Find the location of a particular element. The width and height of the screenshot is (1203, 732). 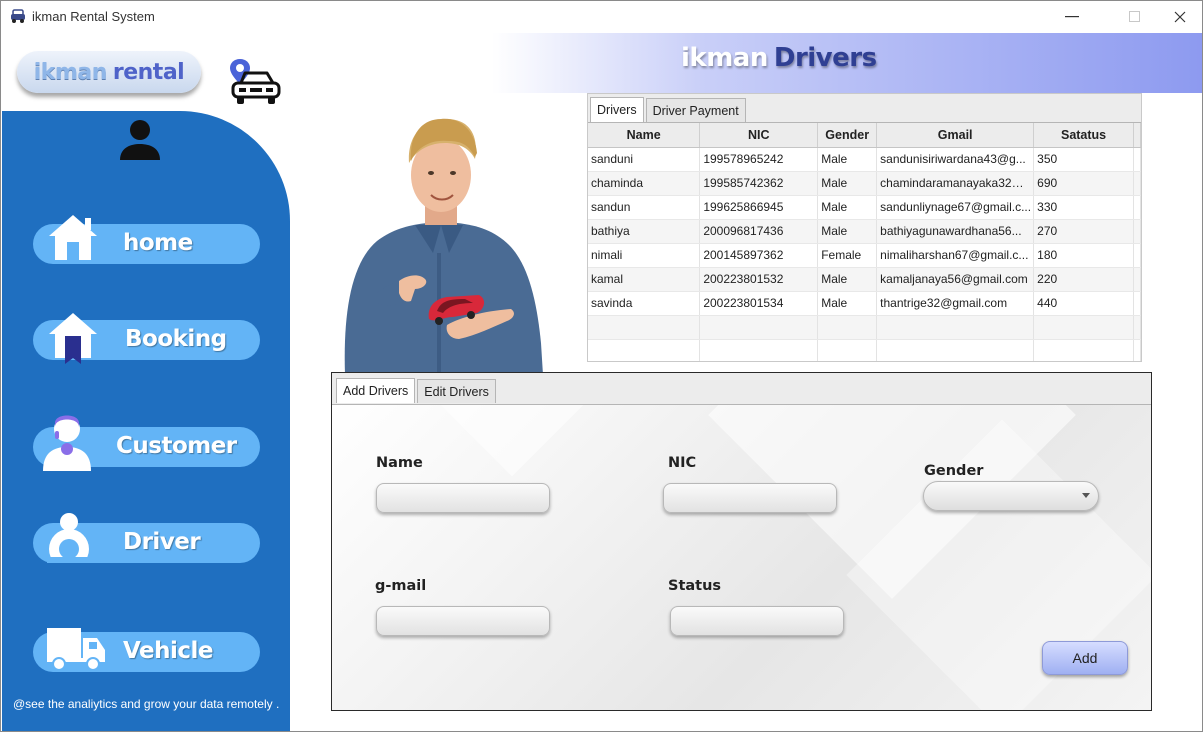

table-header-row: Name NIC Gender Gmail Satatus is located at coordinates (864, 135).